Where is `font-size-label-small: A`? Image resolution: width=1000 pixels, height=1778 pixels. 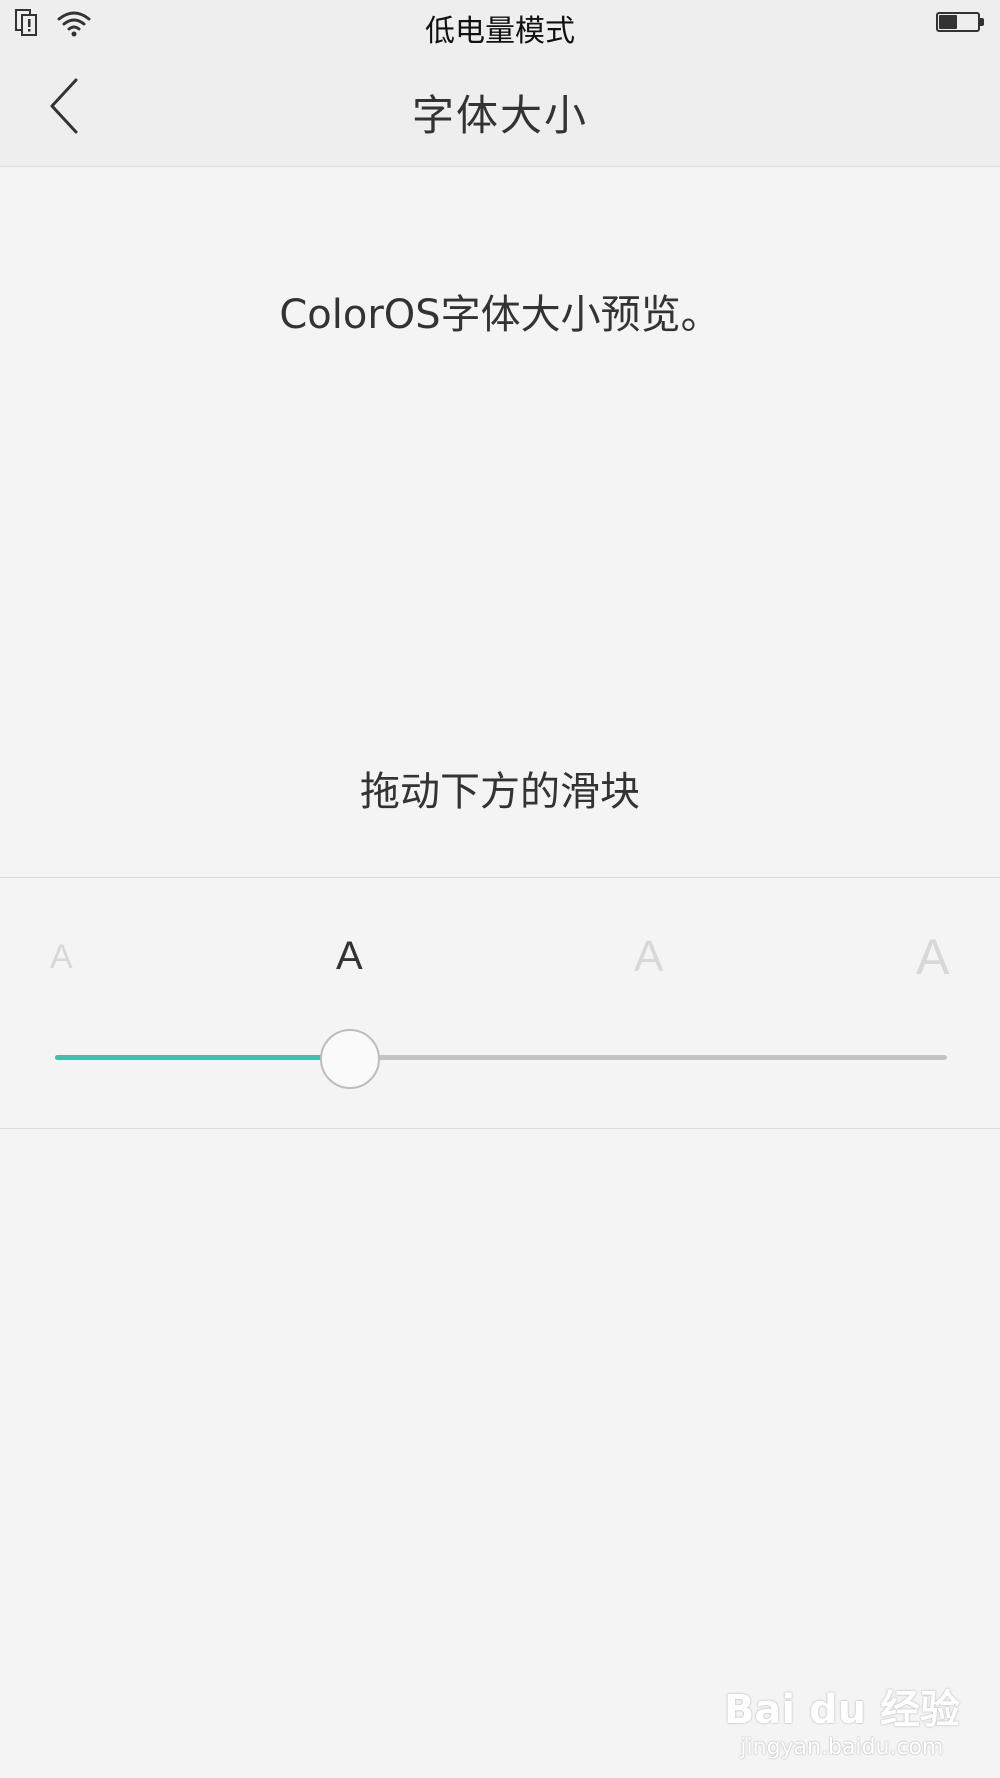
font-size-label-small: A is located at coordinates (61, 957).